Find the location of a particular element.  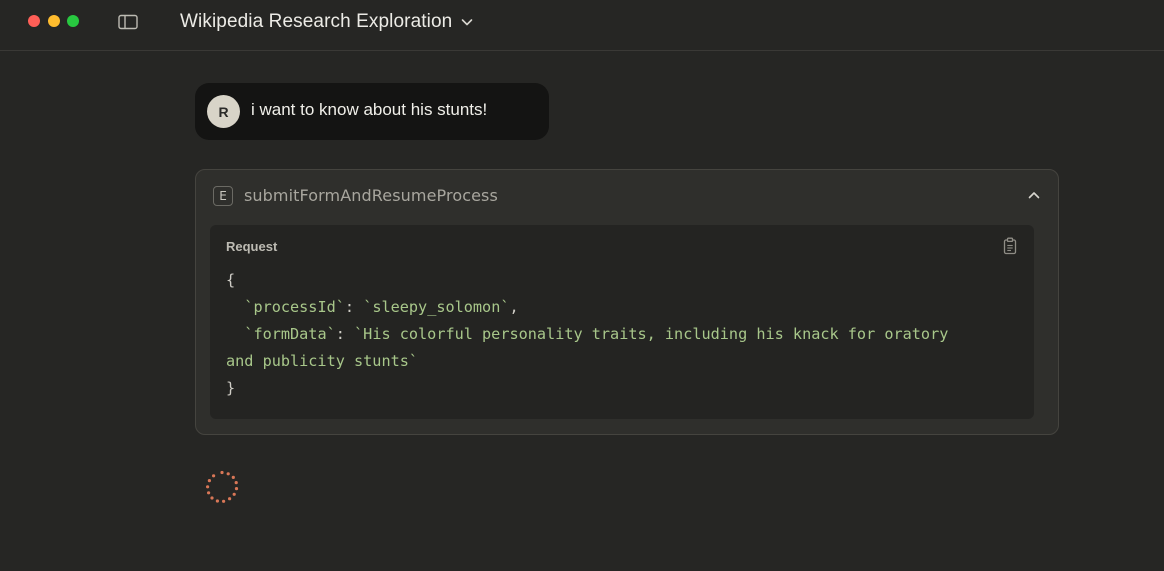

form-data-value-line2: and publicity stunts` is located at coordinates (322, 361).